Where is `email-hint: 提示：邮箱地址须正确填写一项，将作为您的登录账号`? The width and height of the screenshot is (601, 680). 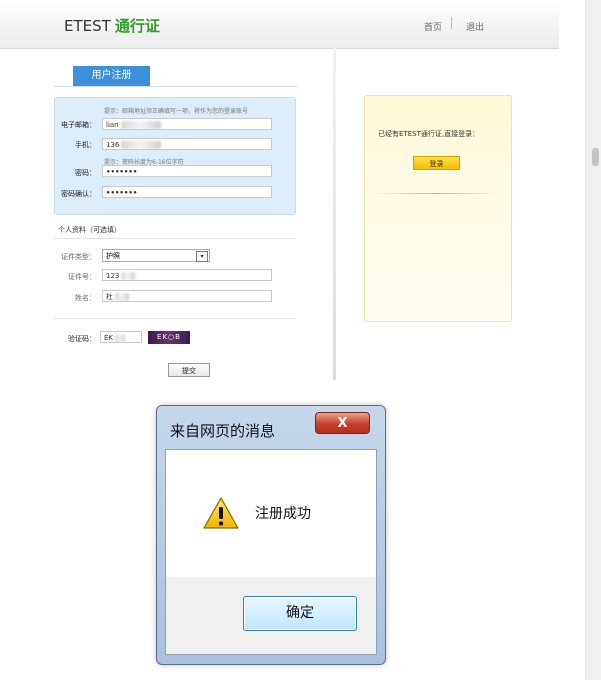
email-hint: 提示：邮箱地址须正确填写一项，将作为您的登录账号 is located at coordinates (176, 111).